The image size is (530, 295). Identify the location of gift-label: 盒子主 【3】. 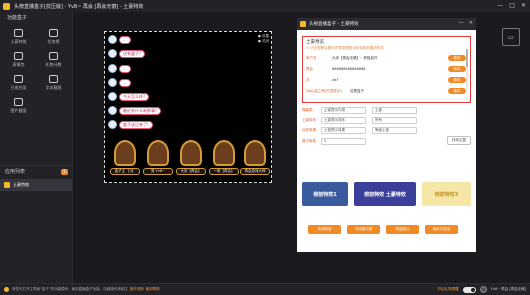
(125, 171).